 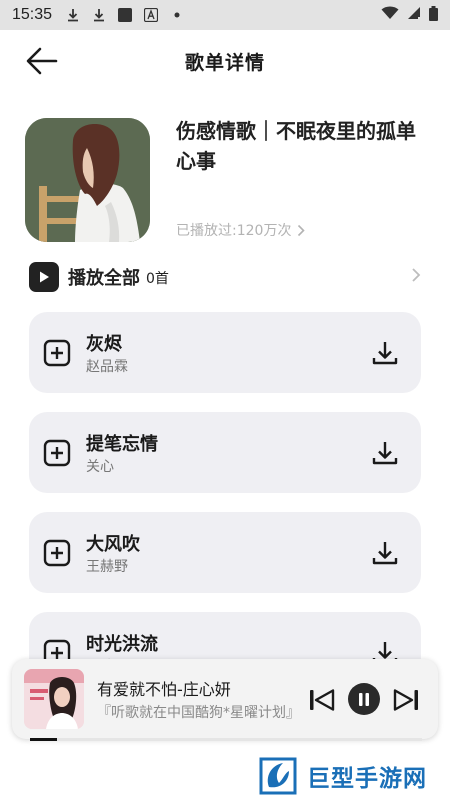 What do you see at coordinates (225, 452) in the screenshot?
I see `song-item: 提笔忘情 关心` at bounding box center [225, 452].